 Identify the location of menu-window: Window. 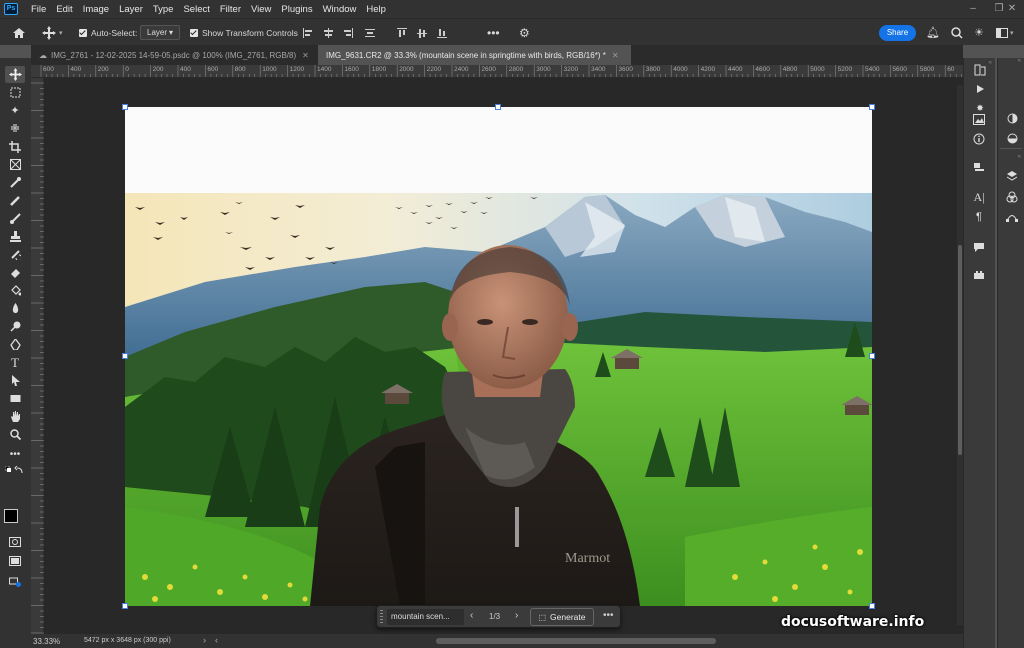
(340, 9).